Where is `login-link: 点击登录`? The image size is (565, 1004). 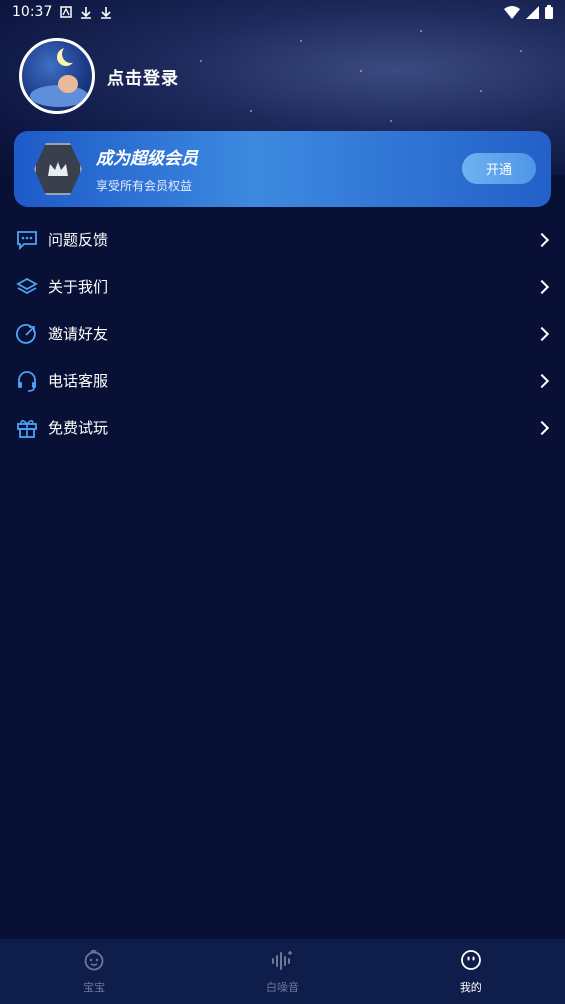 login-link: 点击登录 is located at coordinates (143, 76).